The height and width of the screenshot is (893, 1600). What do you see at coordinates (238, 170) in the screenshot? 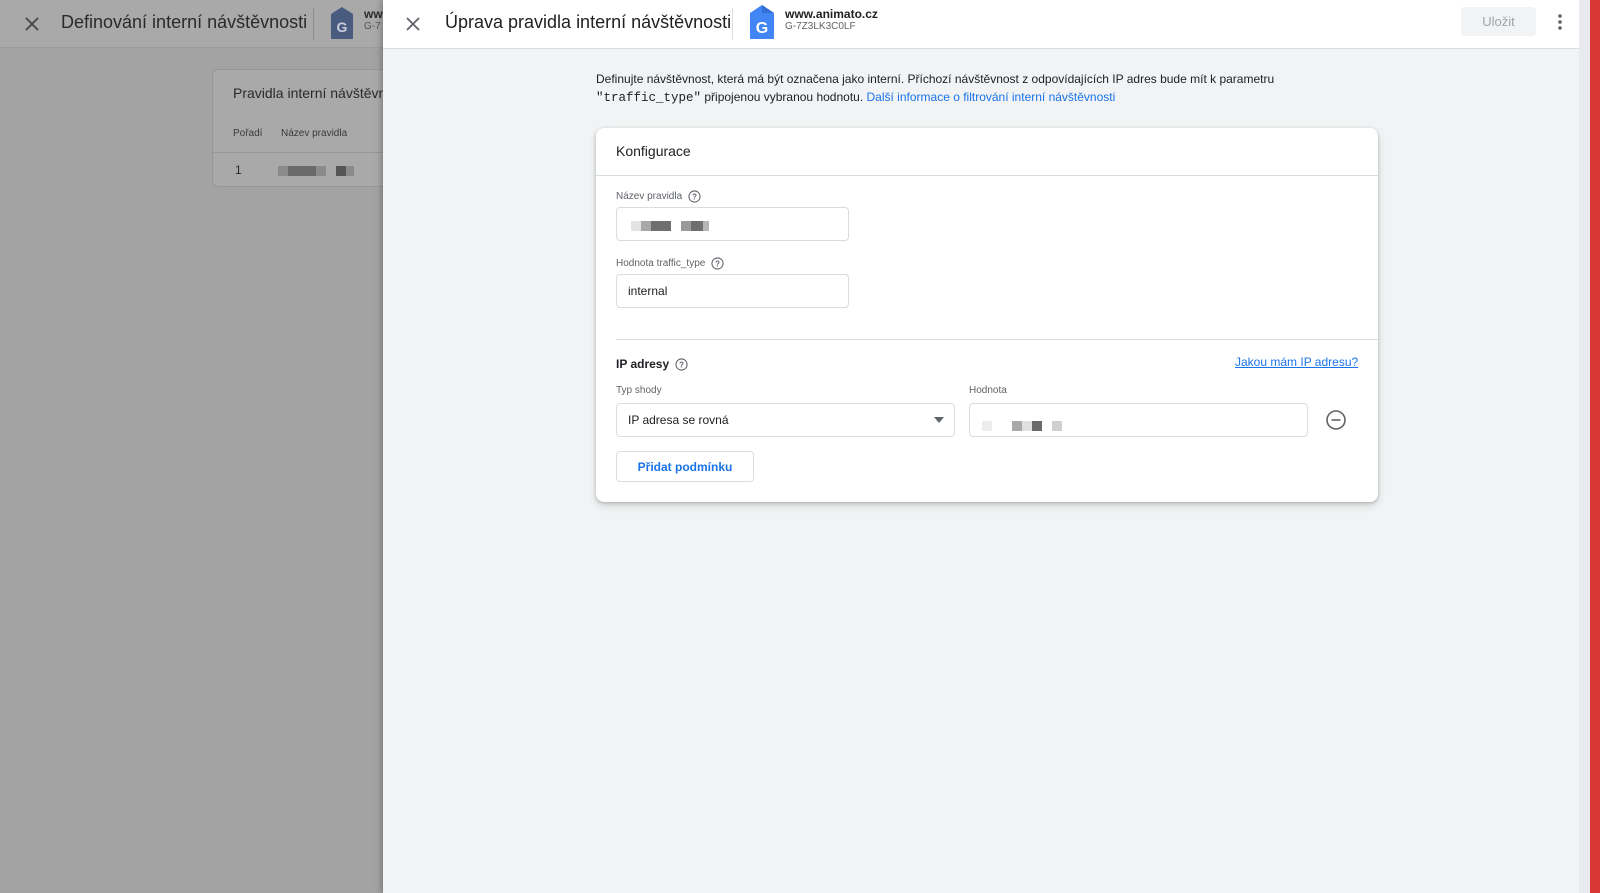
I see `table-row-order: 1` at bounding box center [238, 170].